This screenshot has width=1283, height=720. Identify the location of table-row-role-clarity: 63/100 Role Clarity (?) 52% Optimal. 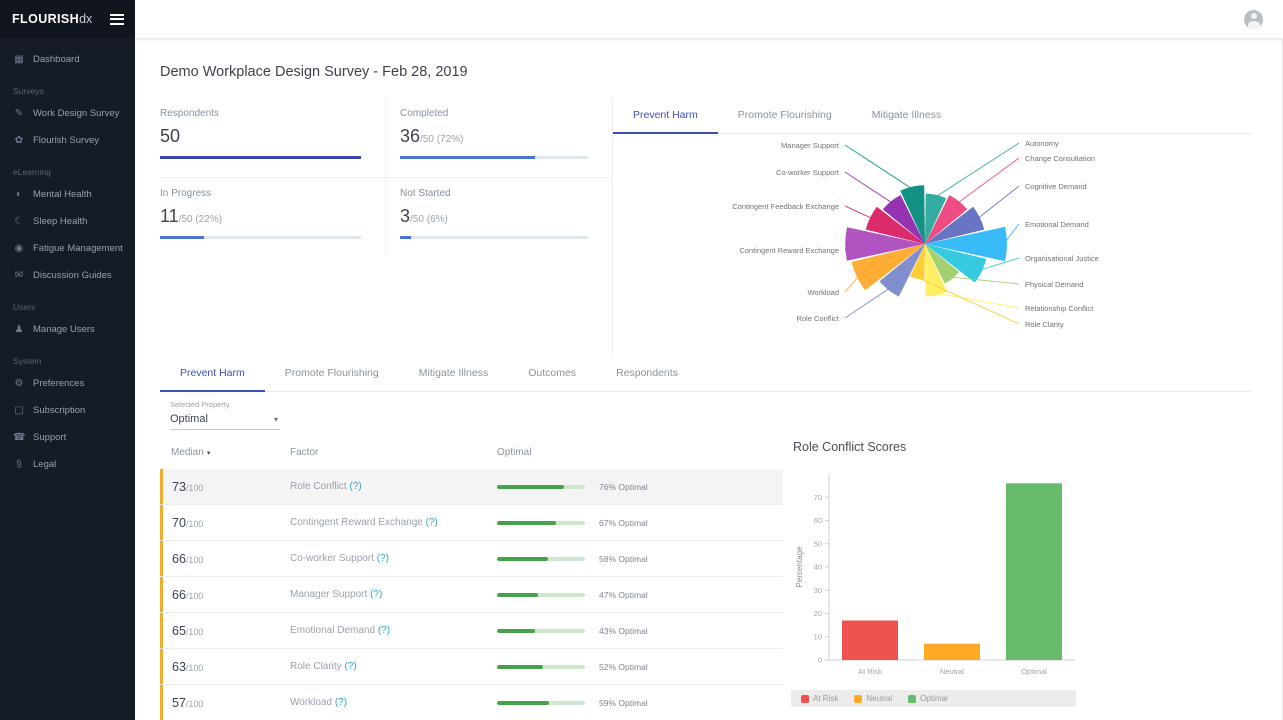
(471, 667).